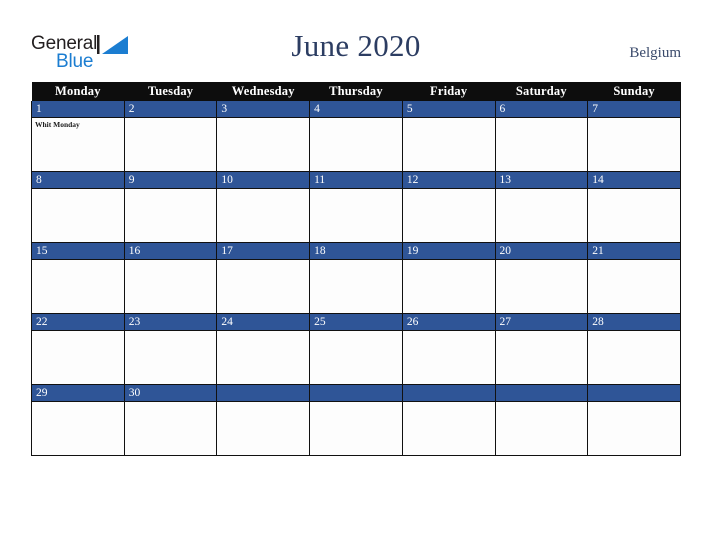 Image resolution: width=712 pixels, height=550 pixels. What do you see at coordinates (448, 136) in the screenshot?
I see `calendar-day-cell: 5` at bounding box center [448, 136].